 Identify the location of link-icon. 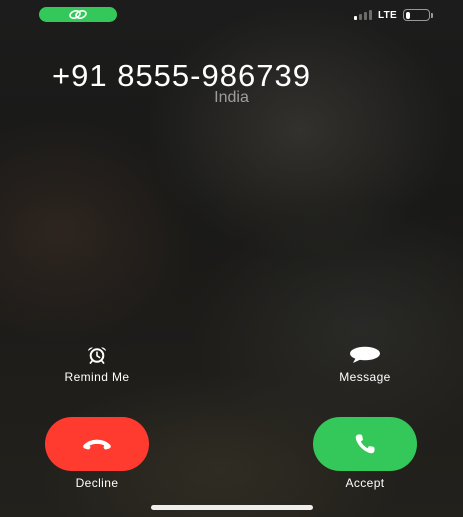
(78, 14).